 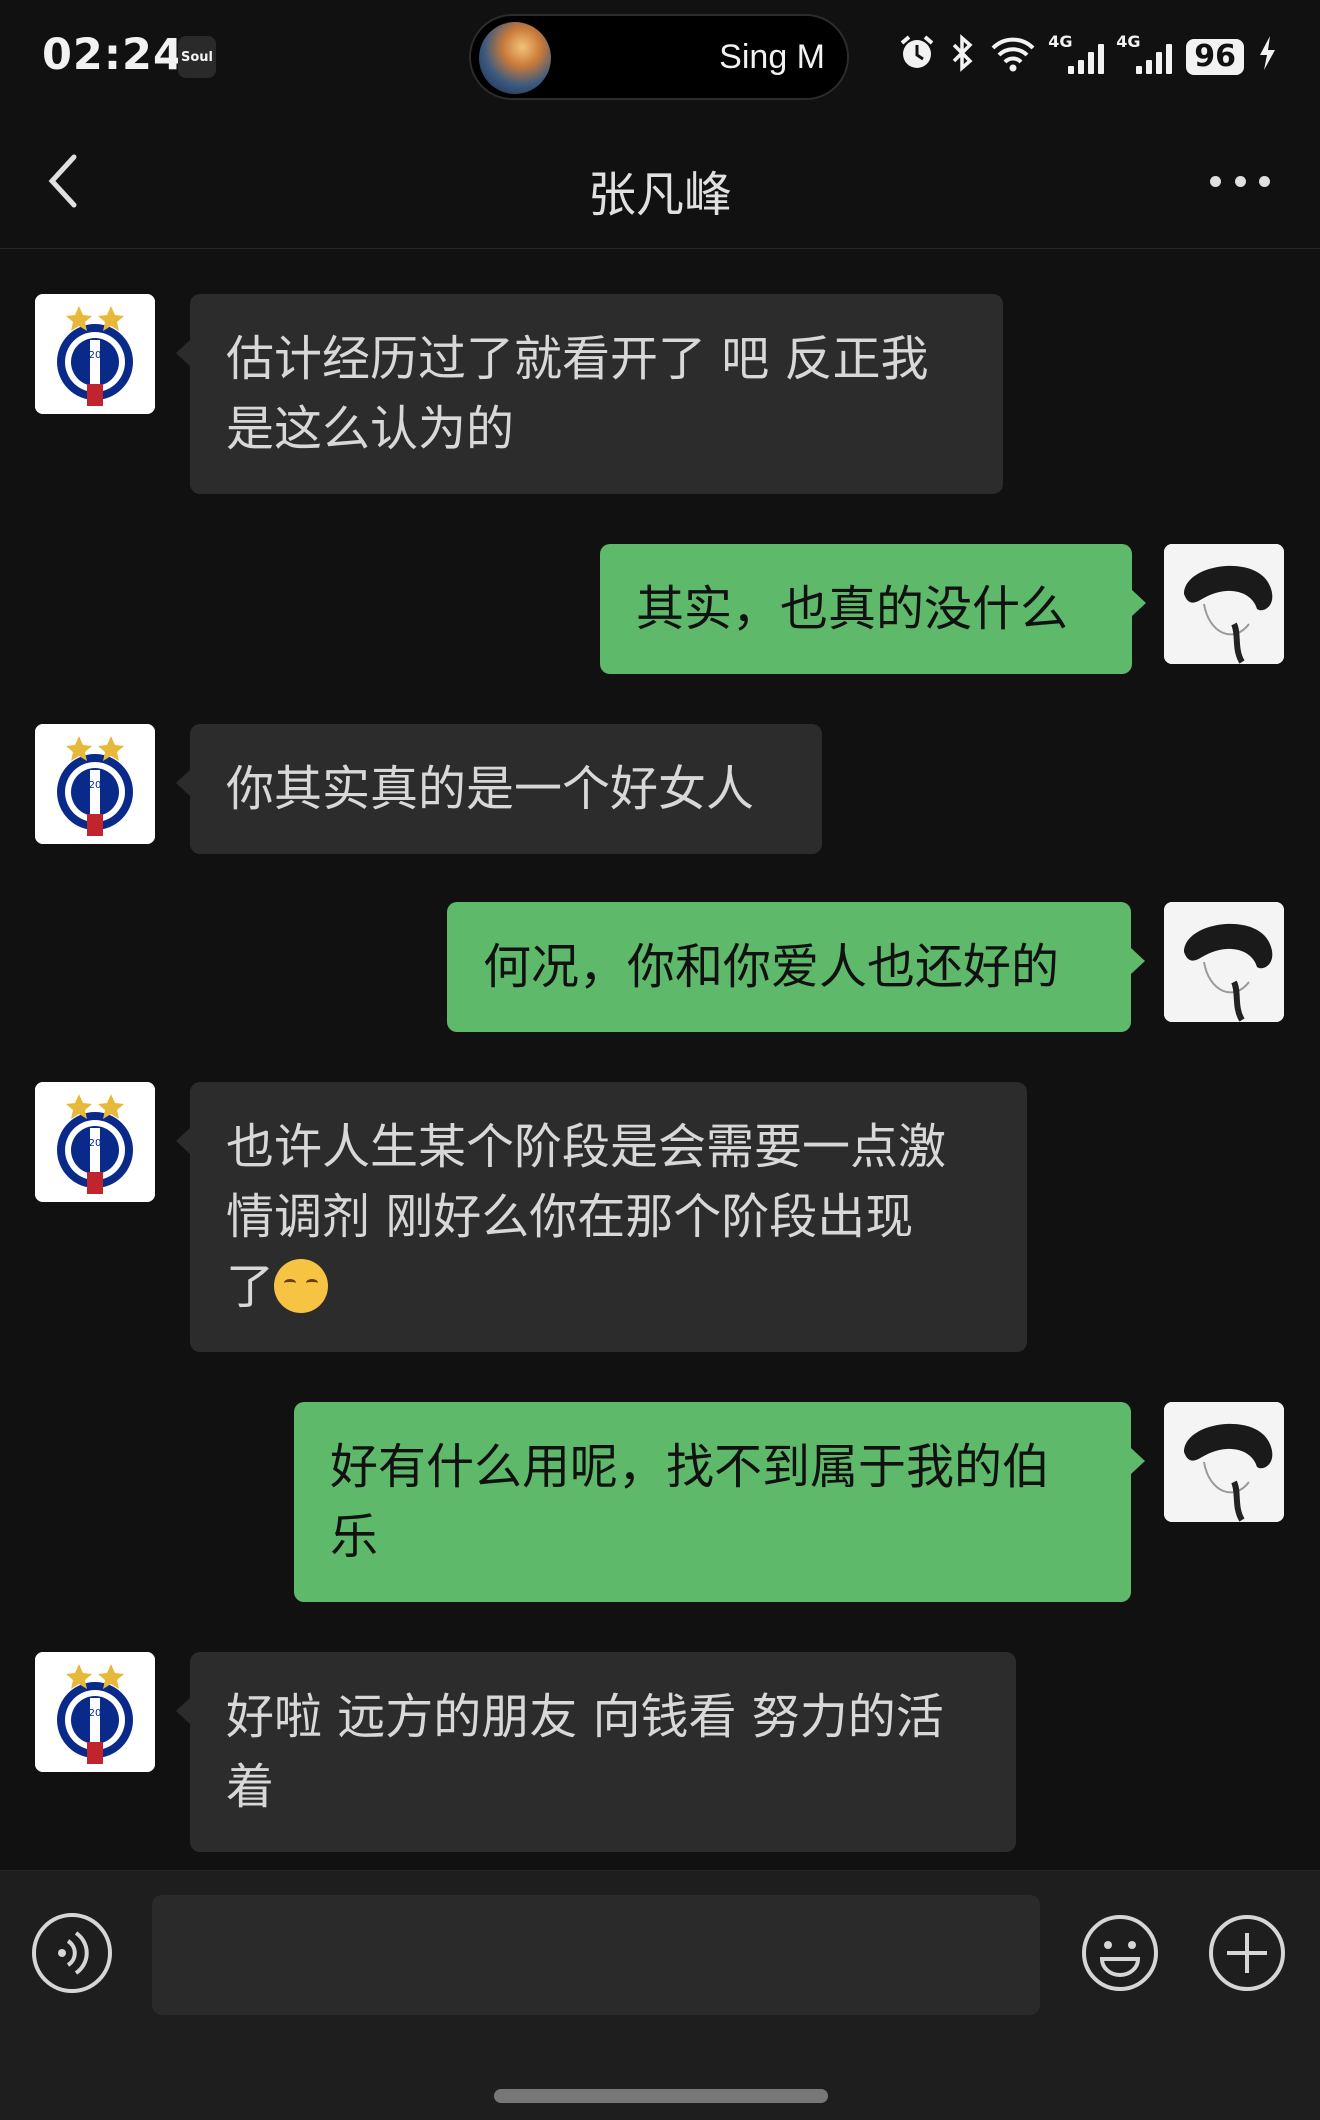 What do you see at coordinates (917, 57) in the screenshot?
I see `alarm-icon` at bounding box center [917, 57].